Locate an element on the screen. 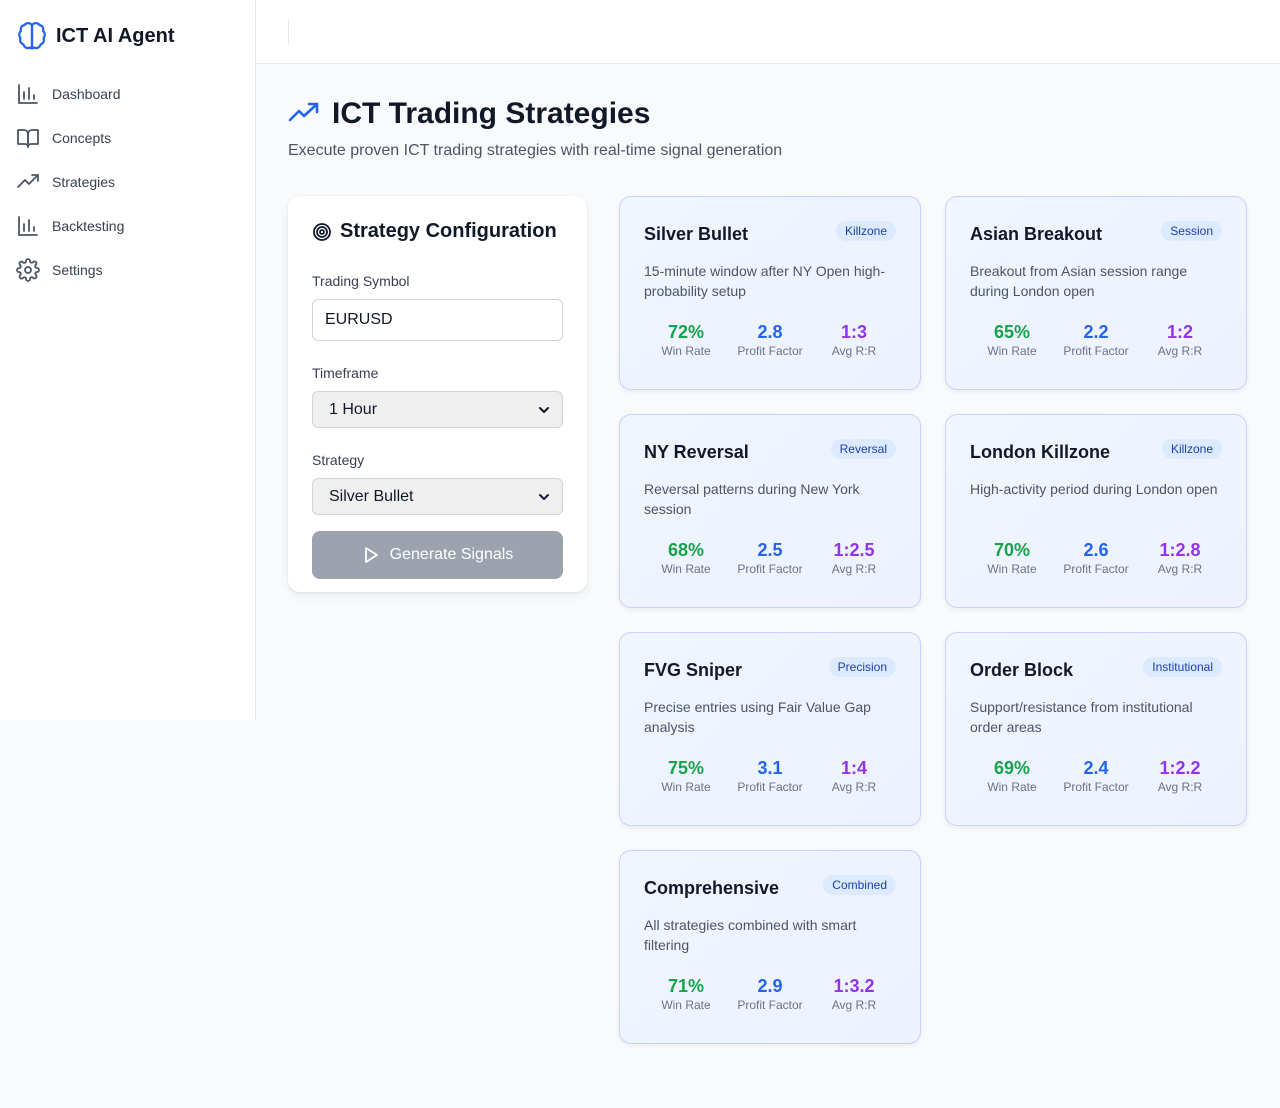  profit-factor-metric: 2.5 Profit Factor is located at coordinates (770, 557).